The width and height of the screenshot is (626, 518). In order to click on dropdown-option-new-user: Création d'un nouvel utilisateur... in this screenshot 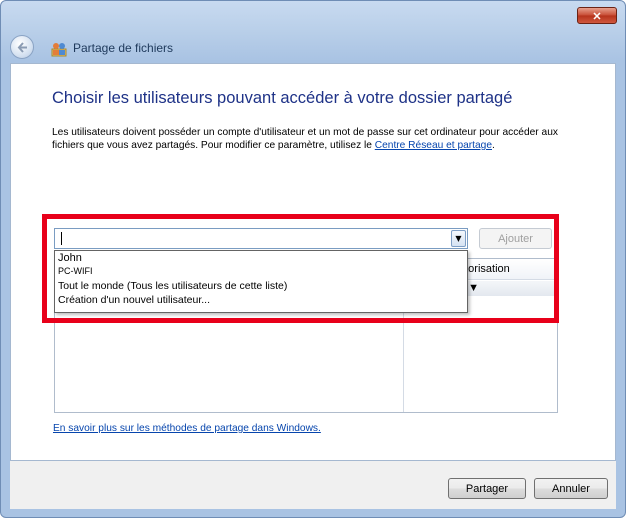, I will do `click(134, 300)`.